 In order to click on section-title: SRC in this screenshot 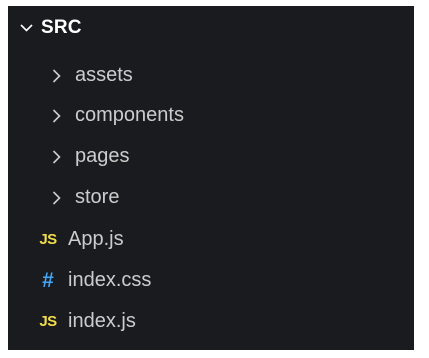, I will do `click(61, 27)`.